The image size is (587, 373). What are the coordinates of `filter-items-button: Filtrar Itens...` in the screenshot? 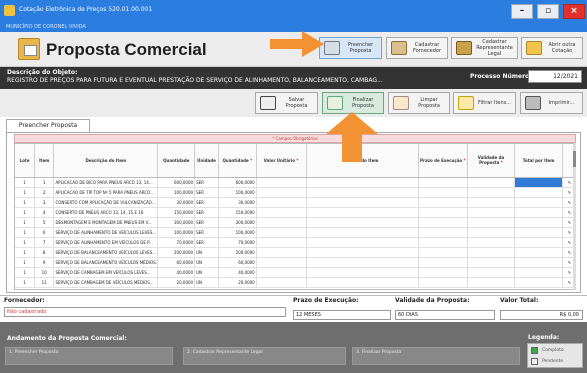 It's located at (484, 103).